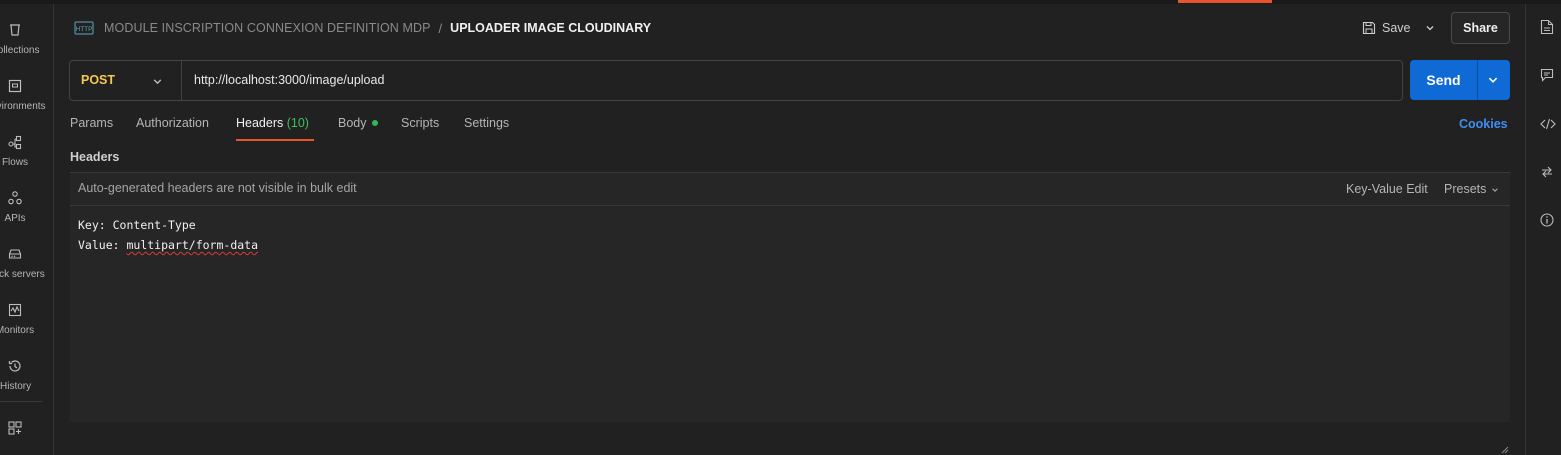 This screenshot has height=455, width=1561. Describe the element at coordinates (21, 401) in the screenshot. I see `sidebar-divider` at that location.